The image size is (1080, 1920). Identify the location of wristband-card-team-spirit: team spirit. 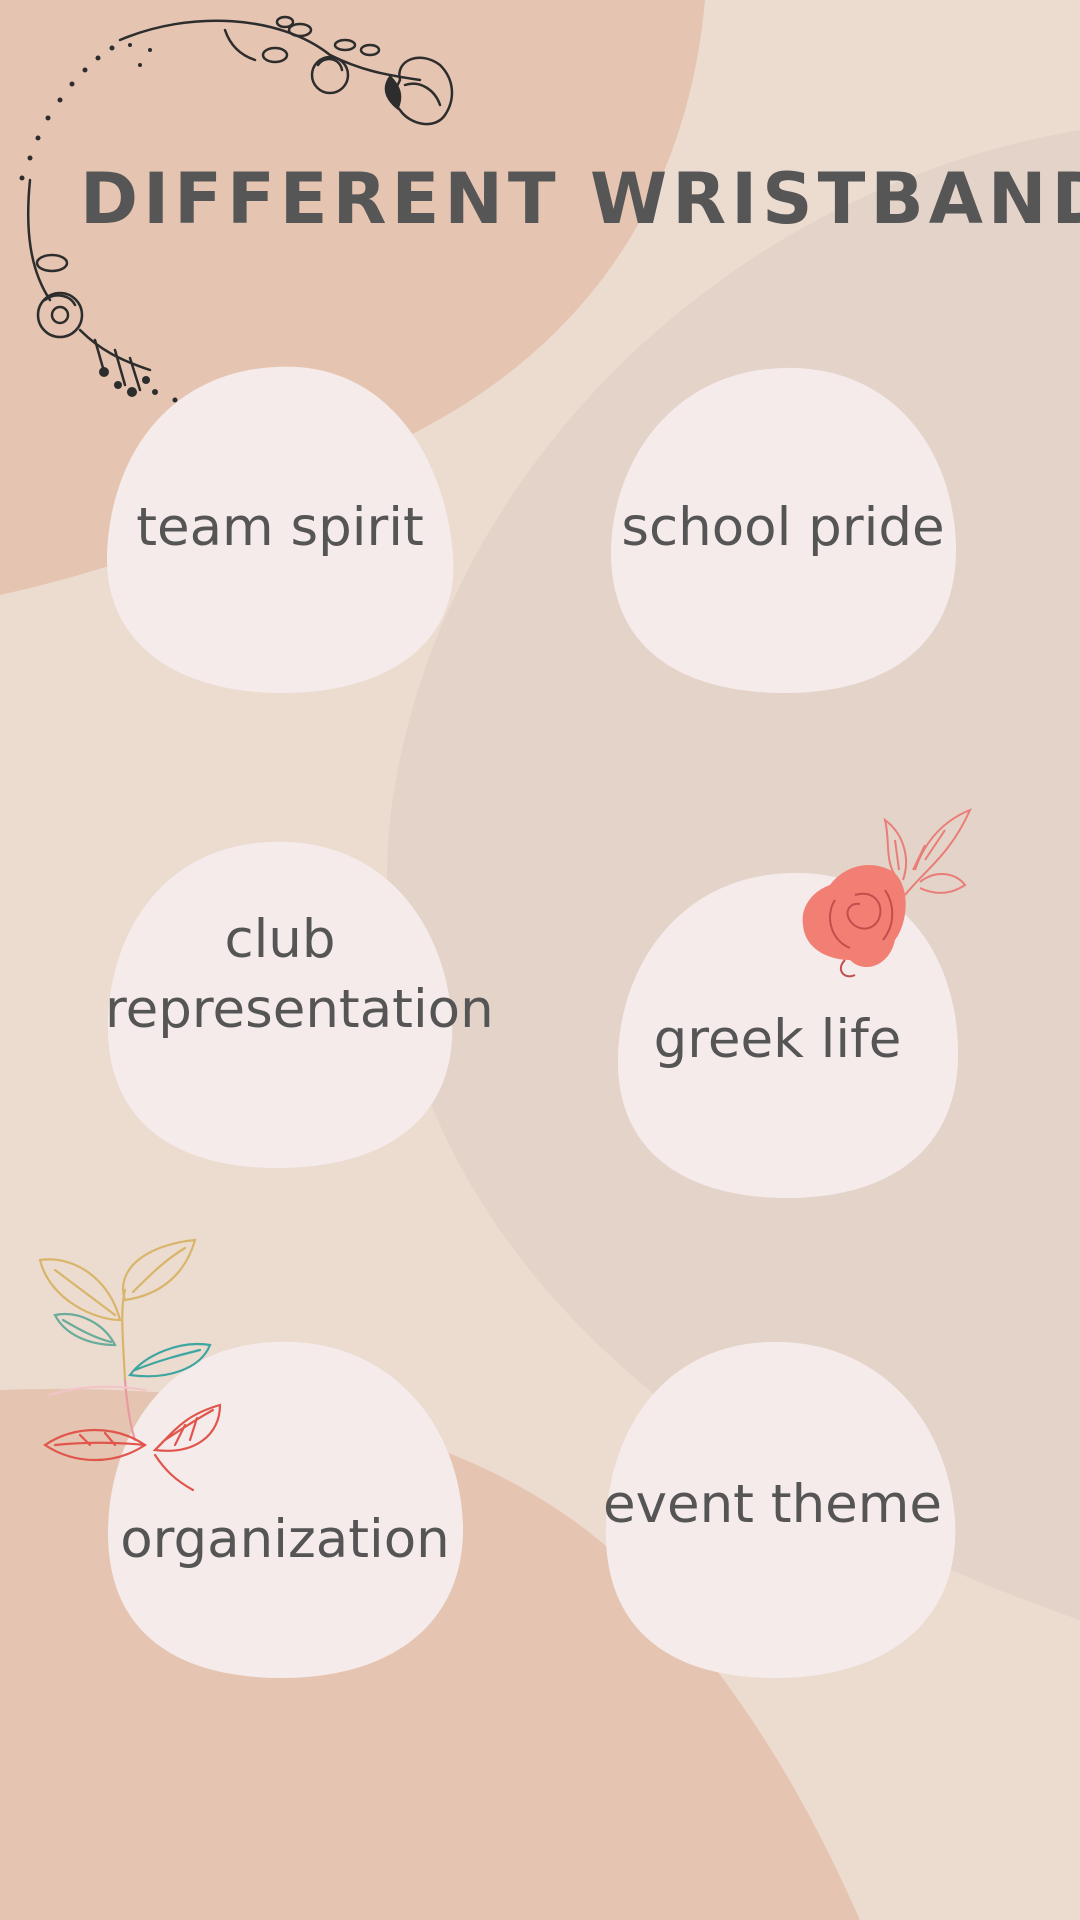
(280, 530).